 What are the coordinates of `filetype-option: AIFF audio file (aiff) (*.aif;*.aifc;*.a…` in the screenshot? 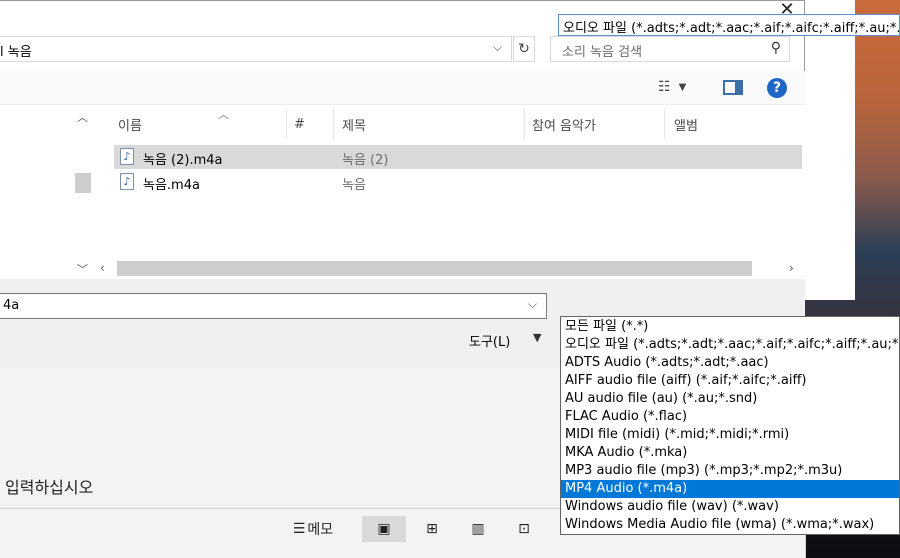 It's located at (730, 381).